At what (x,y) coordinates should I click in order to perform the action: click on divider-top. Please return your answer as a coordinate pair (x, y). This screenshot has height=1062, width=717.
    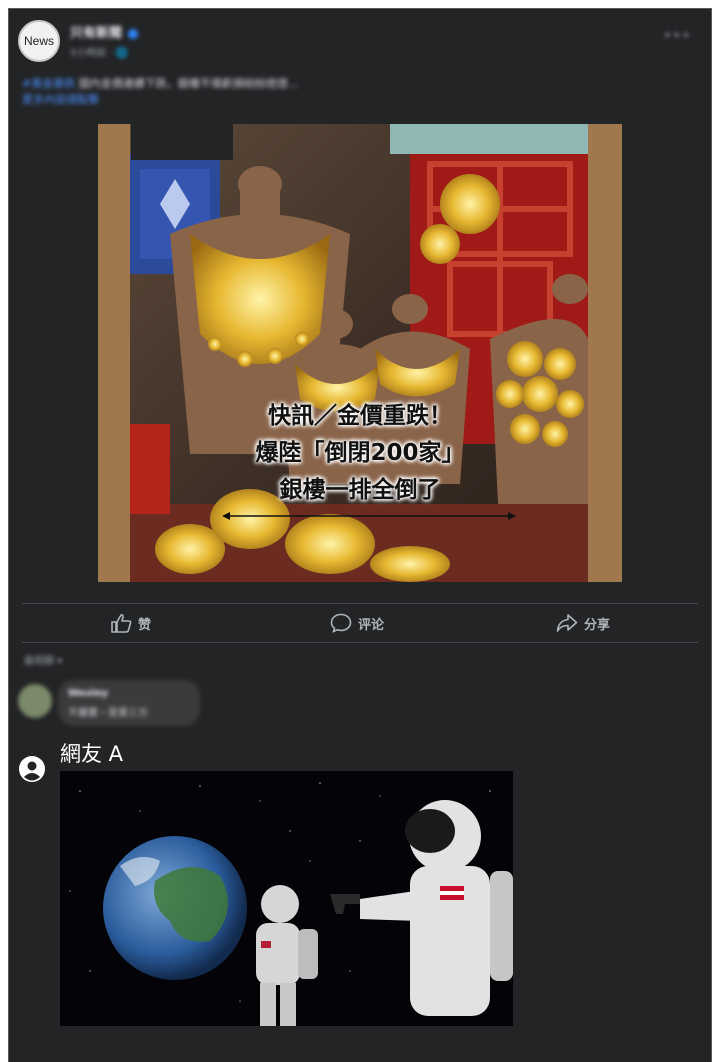
    Looking at the image, I should click on (360, 603).